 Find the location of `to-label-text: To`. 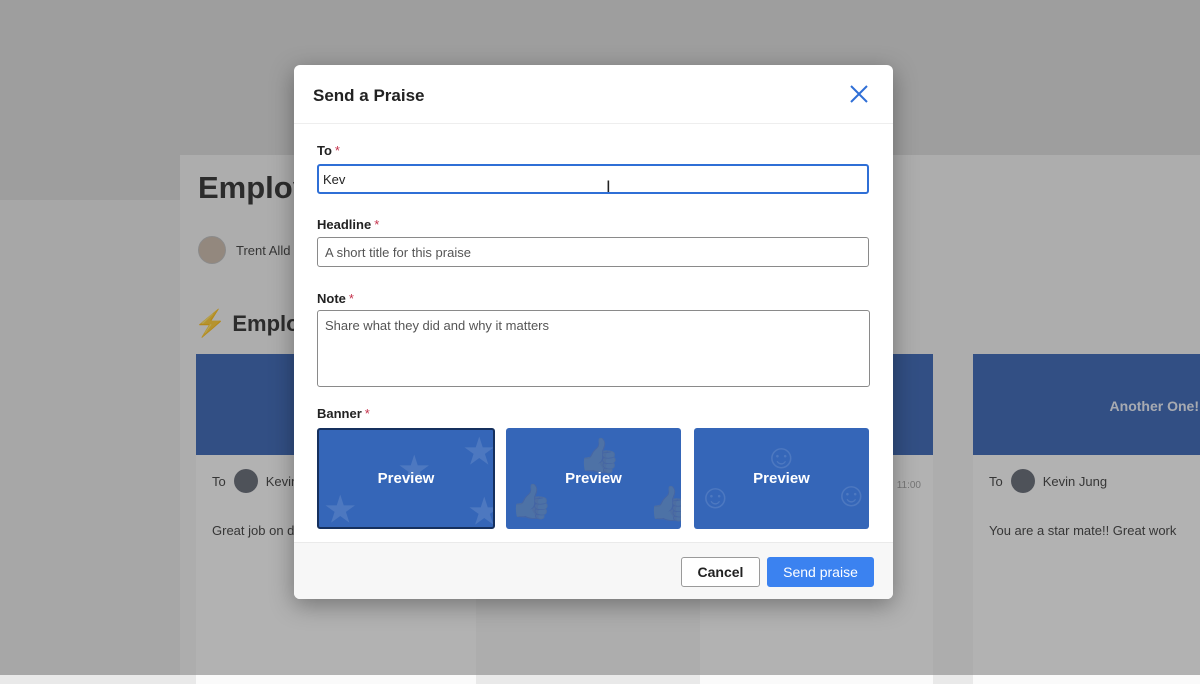

to-label-text: To is located at coordinates (324, 150).